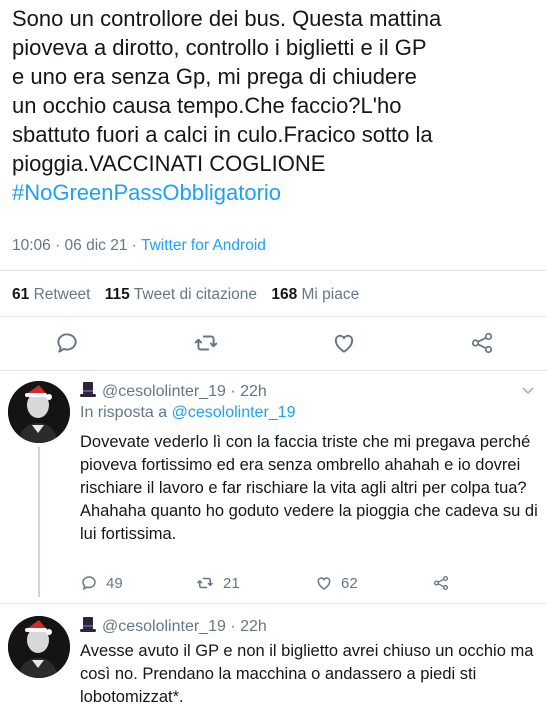 The image size is (547, 716). I want to click on likes-label: Mi piace, so click(330, 294).